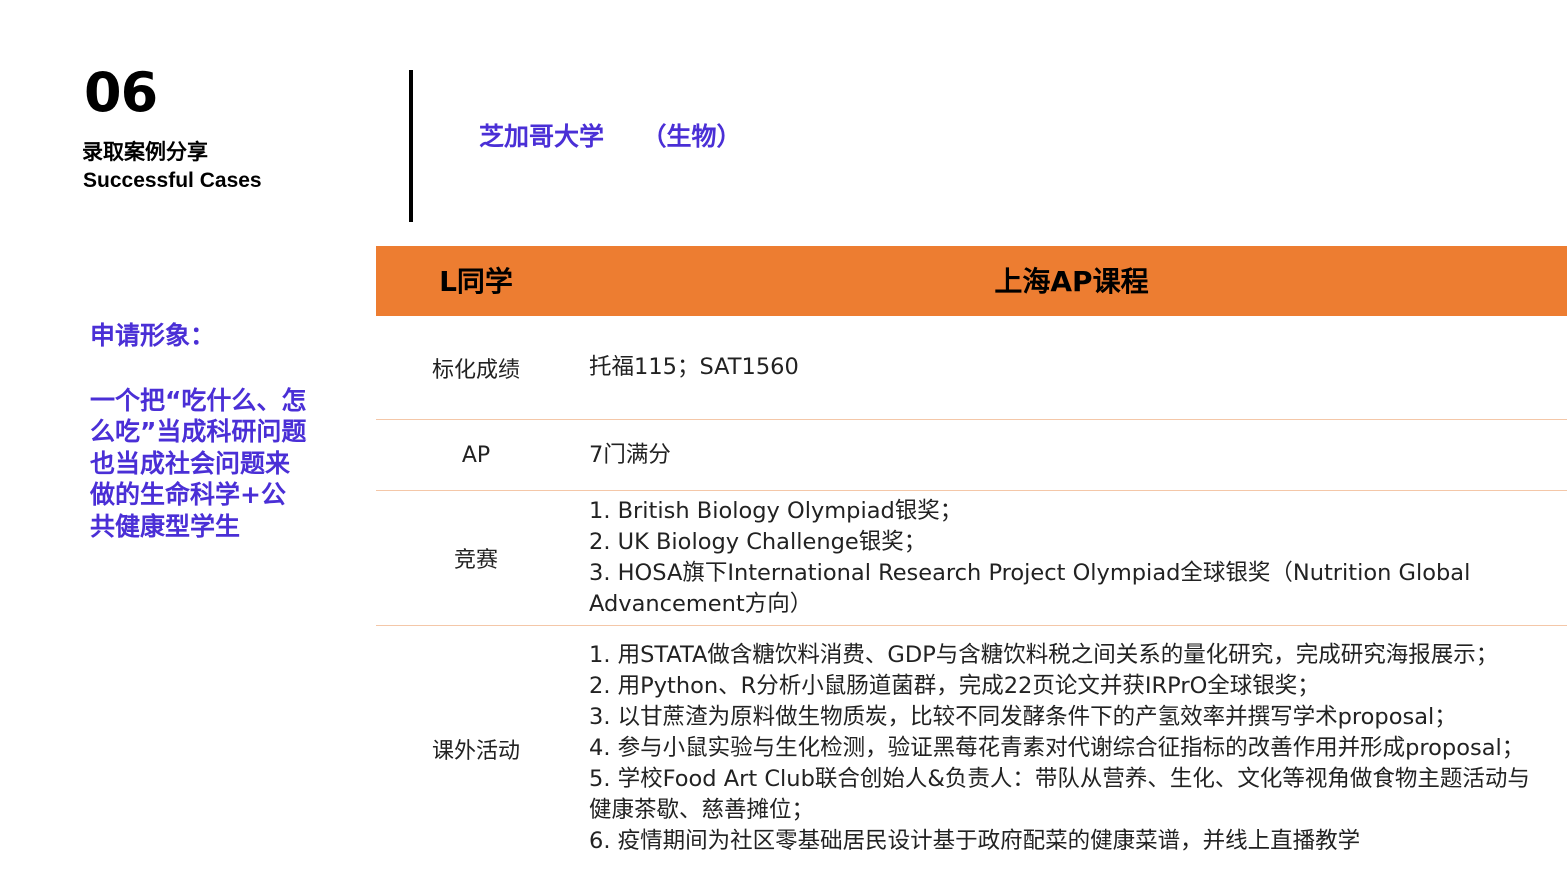 Image resolution: width=1567 pixels, height=871 pixels. I want to click on row-item: 7门满分, so click(630, 454).